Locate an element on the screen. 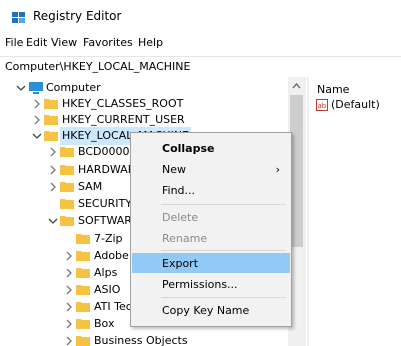 Image resolution: width=401 pixels, height=346 pixels. tree-item-label: HARDWAR is located at coordinates (107, 169).